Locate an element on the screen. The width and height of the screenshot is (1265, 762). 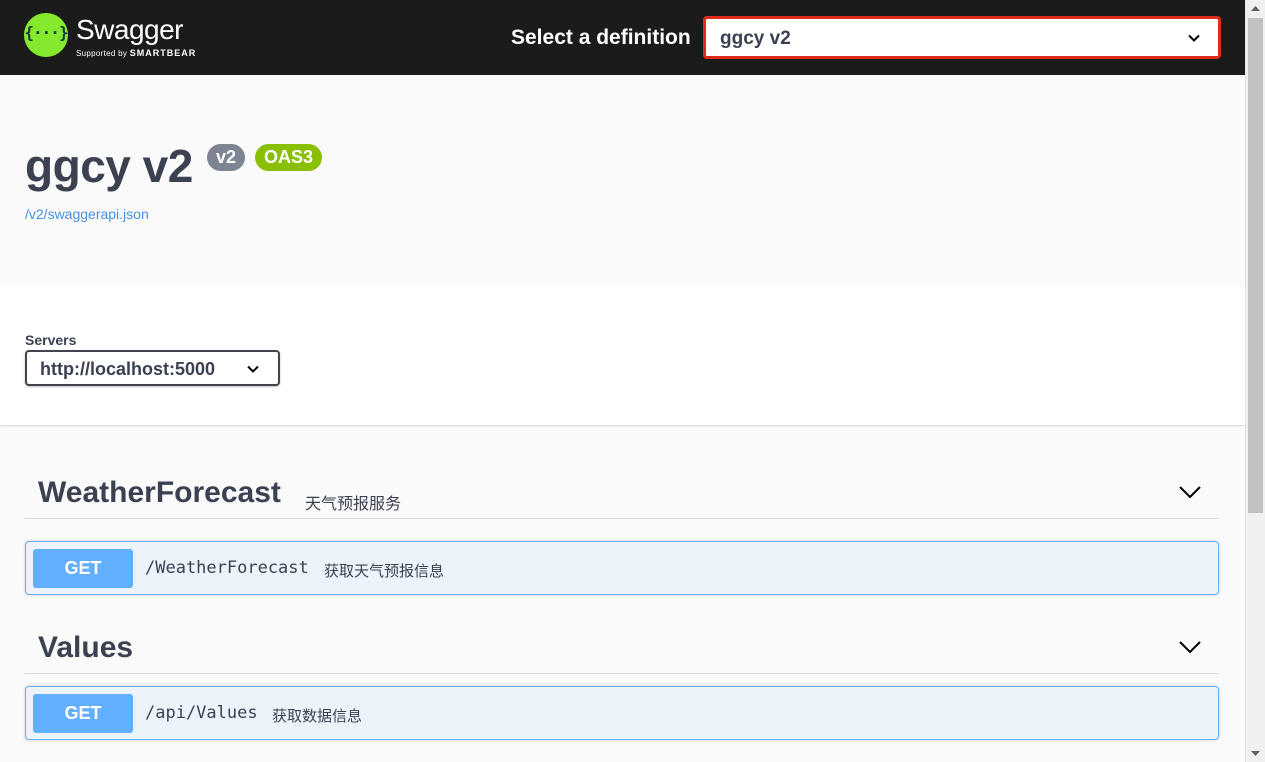
operation-get-weatherforecast: GET /WeatherForecast 获取天气预报信息 is located at coordinates (622, 568).